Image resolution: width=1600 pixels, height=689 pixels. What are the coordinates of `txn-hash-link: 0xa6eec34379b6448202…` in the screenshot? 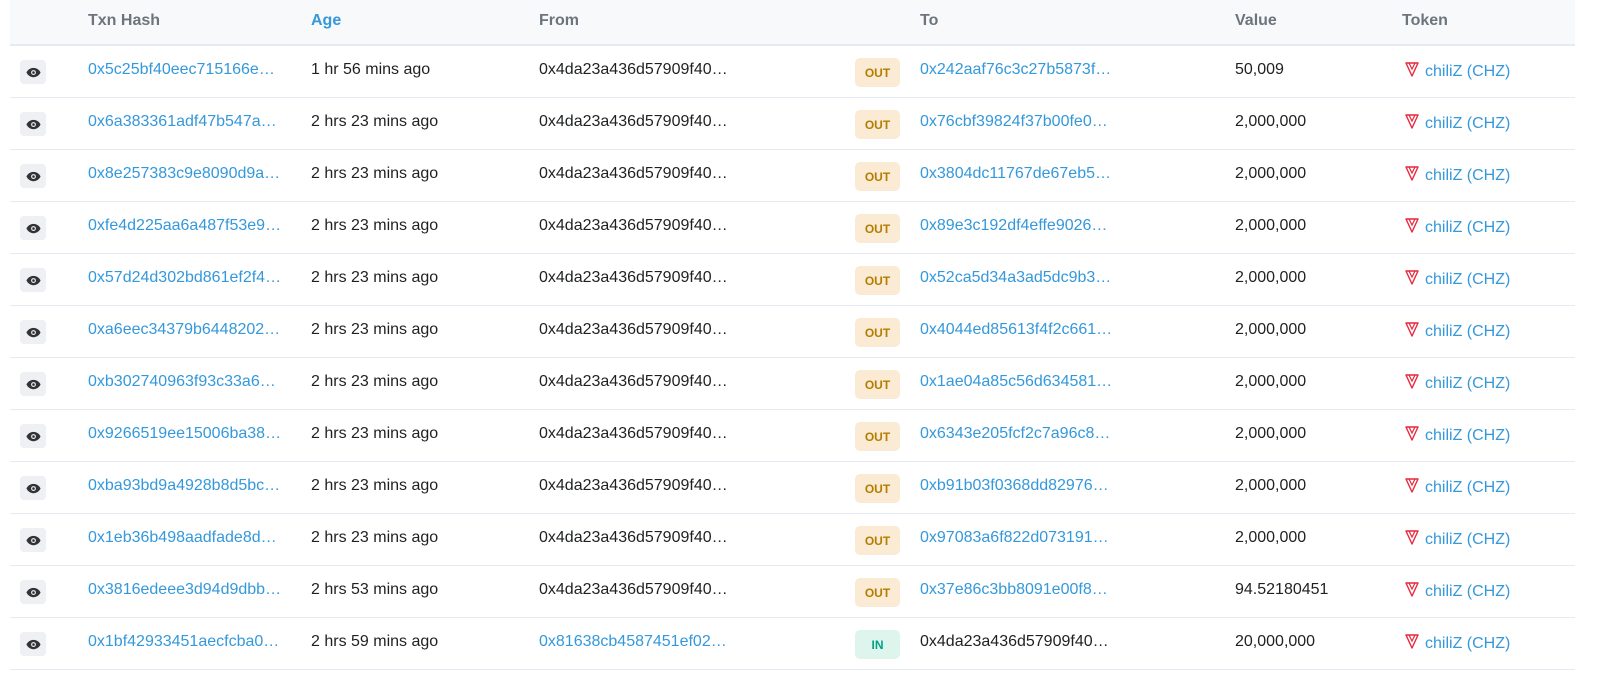 It's located at (184, 330).